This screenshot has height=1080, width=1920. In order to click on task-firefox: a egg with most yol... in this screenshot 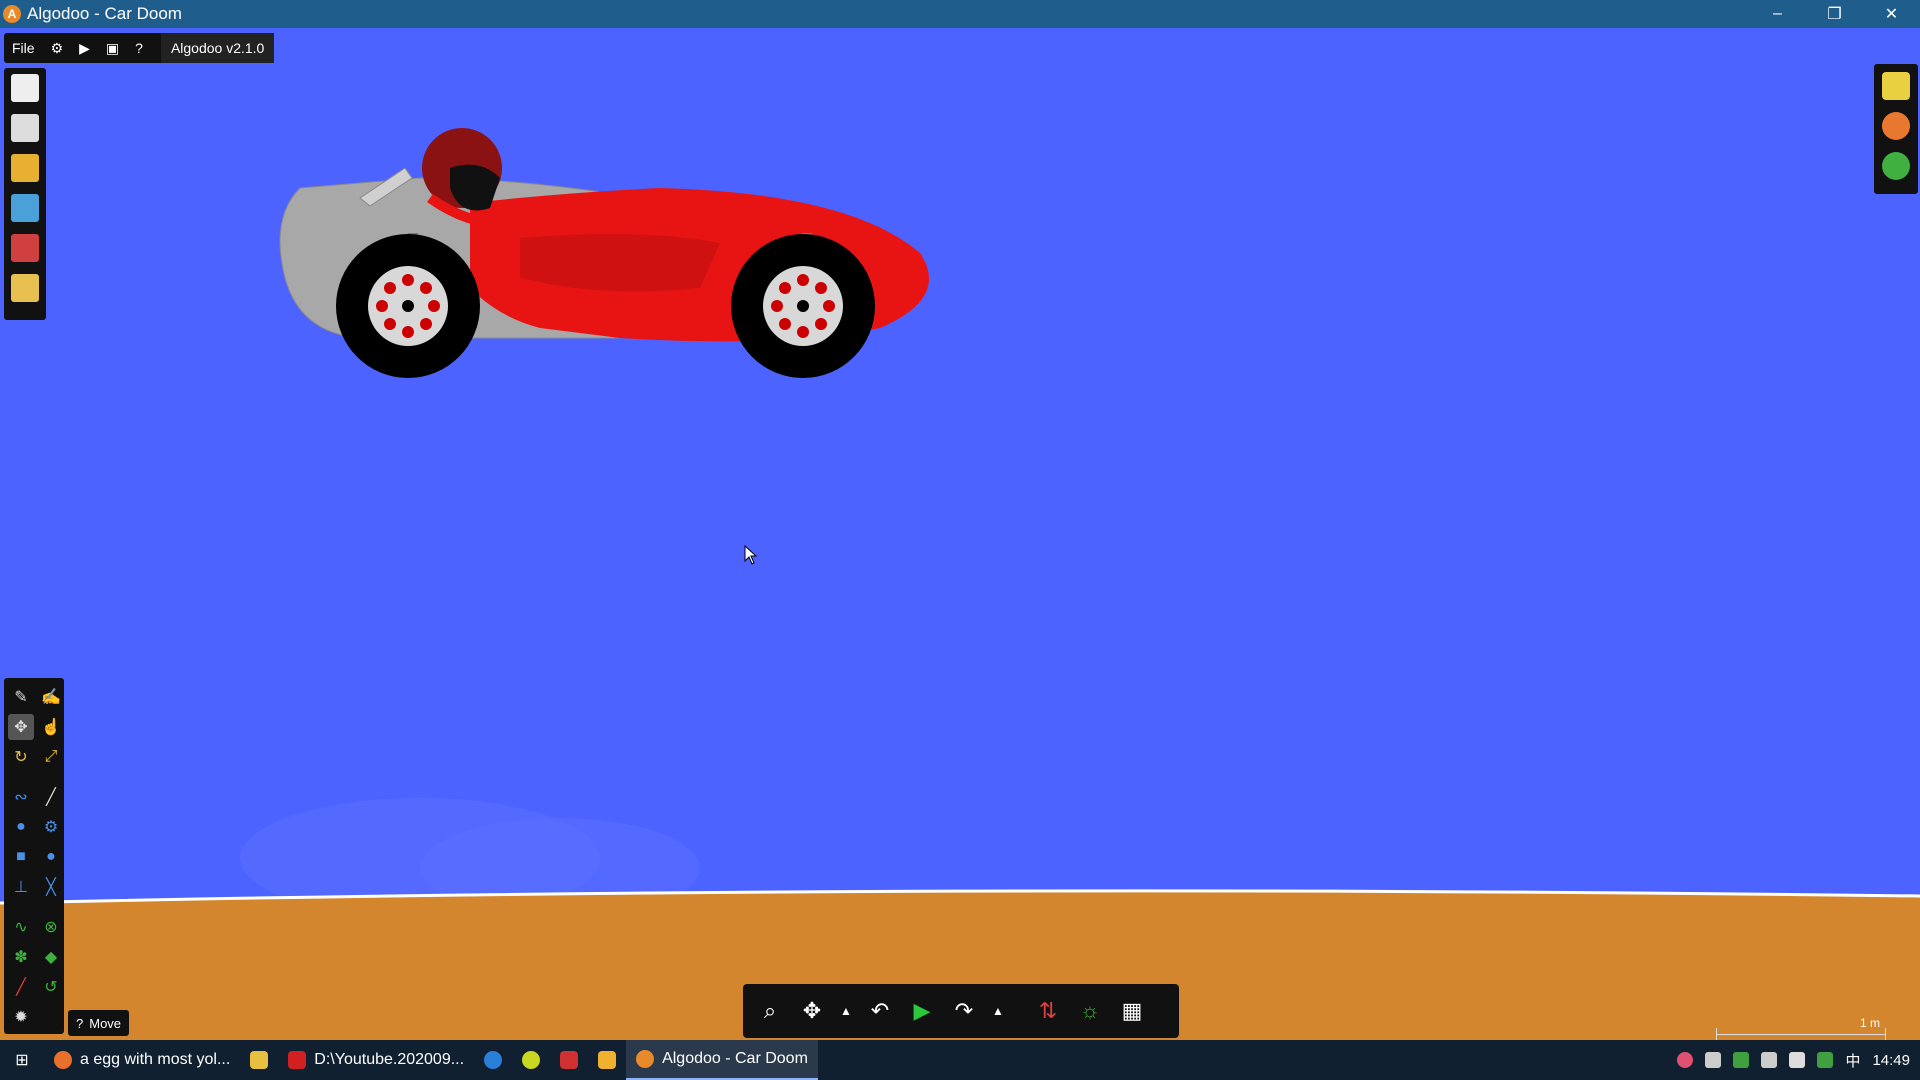, I will do `click(142, 1060)`.